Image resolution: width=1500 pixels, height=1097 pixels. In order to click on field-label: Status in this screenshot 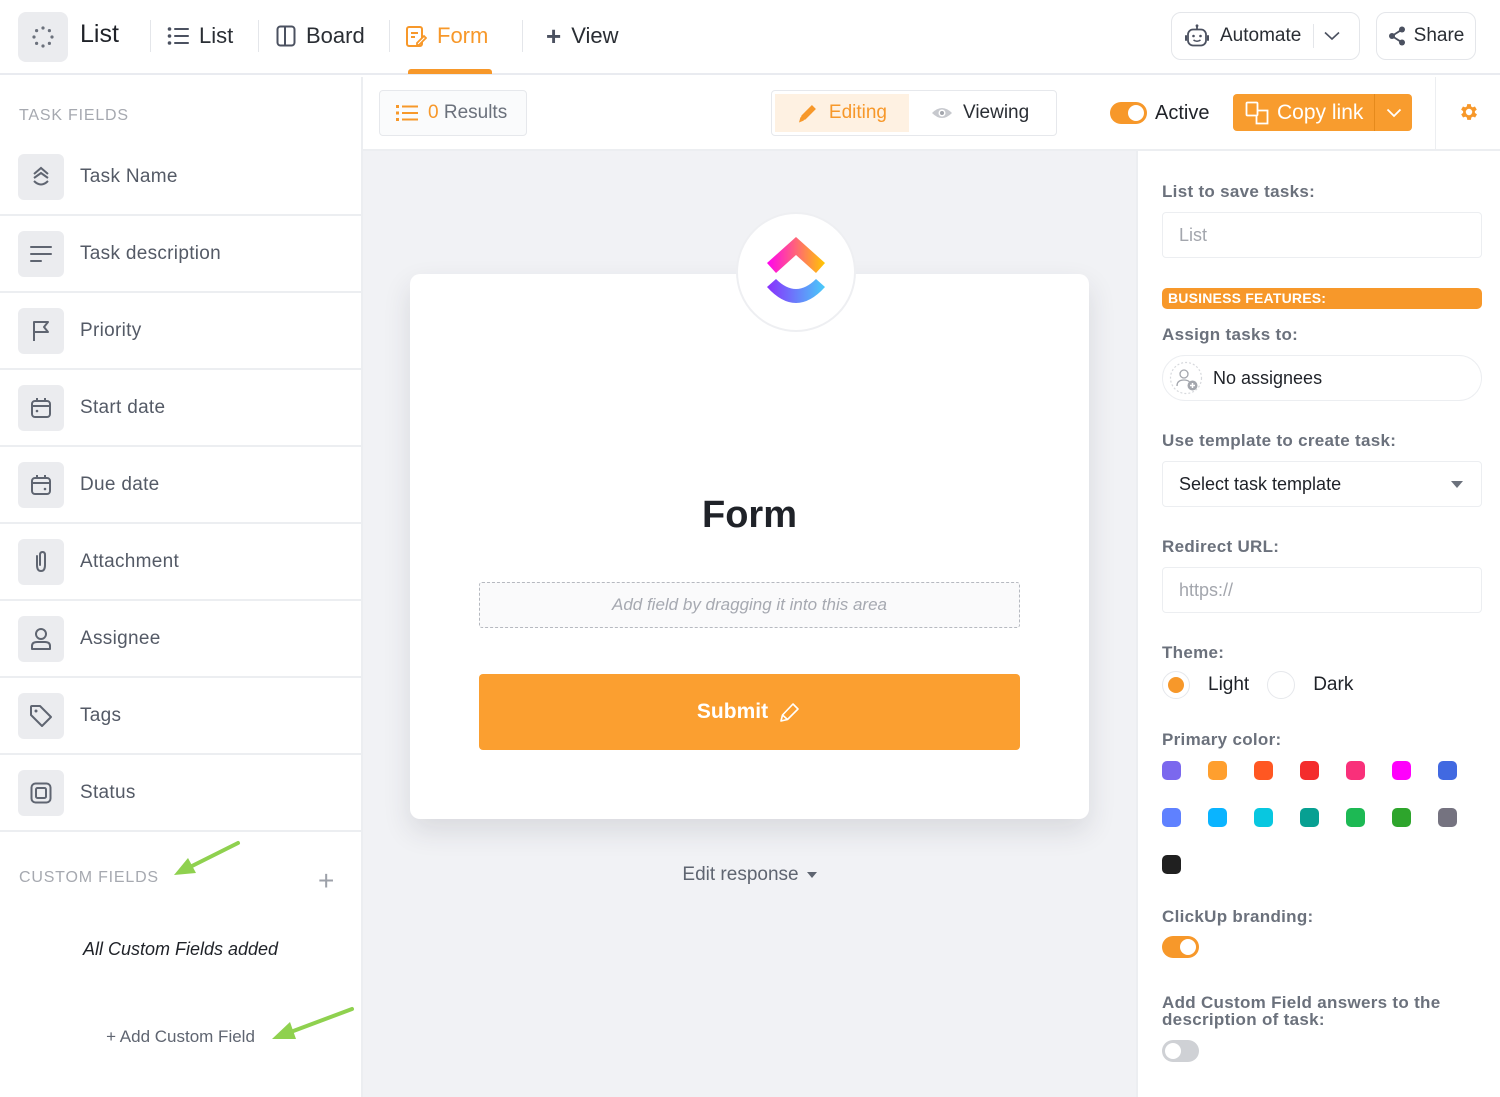, I will do `click(108, 792)`.